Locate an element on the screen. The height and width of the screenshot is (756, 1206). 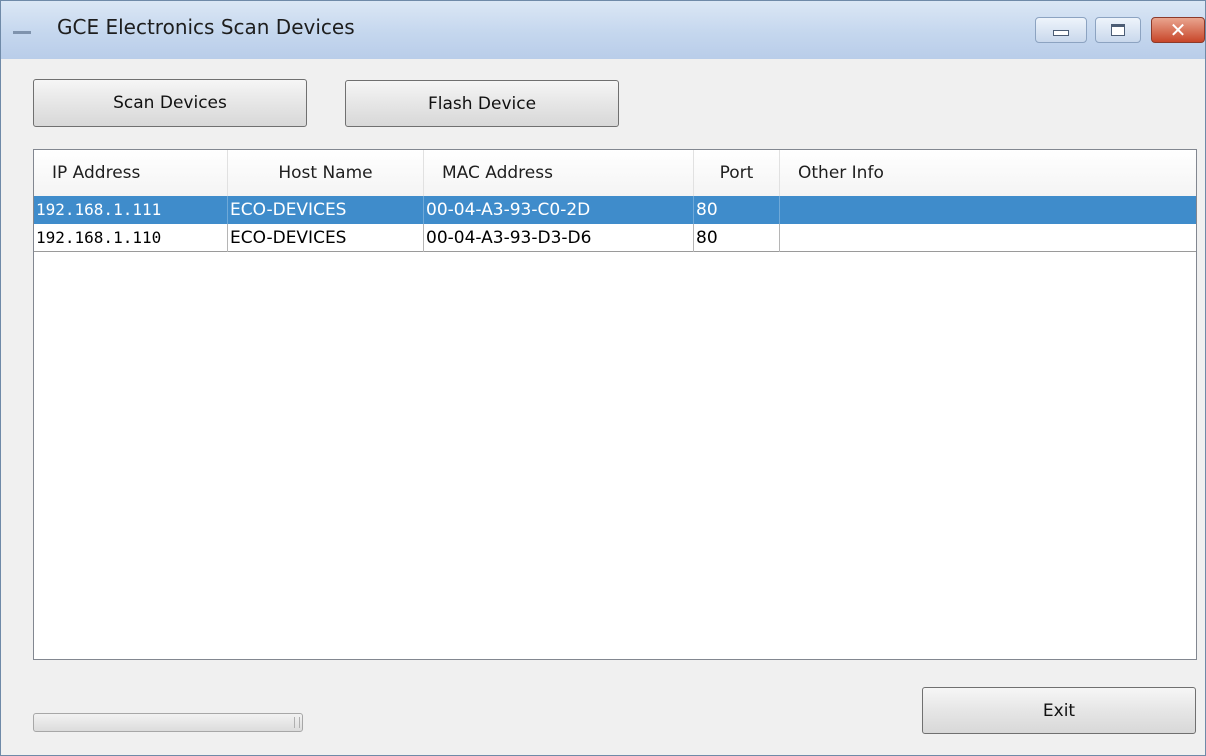
exit-button: Exit is located at coordinates (1059, 710).